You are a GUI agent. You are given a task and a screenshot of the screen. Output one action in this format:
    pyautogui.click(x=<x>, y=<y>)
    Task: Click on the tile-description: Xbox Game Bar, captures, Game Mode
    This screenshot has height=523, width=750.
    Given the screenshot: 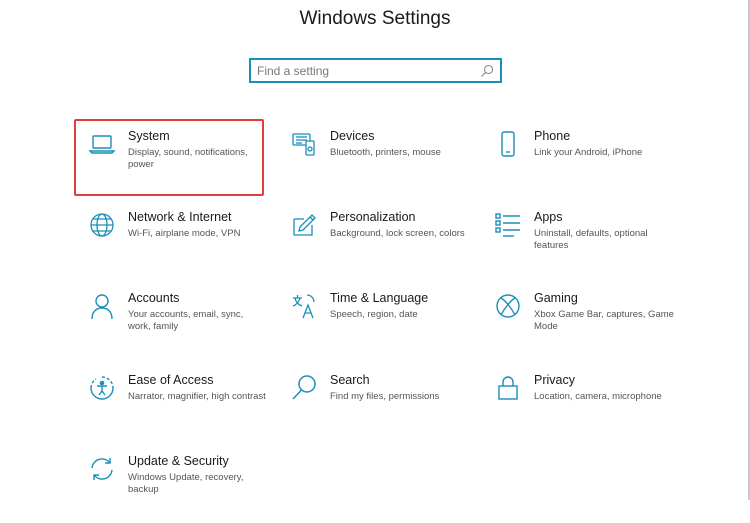 What is the action you would take?
    pyautogui.click(x=604, y=320)
    